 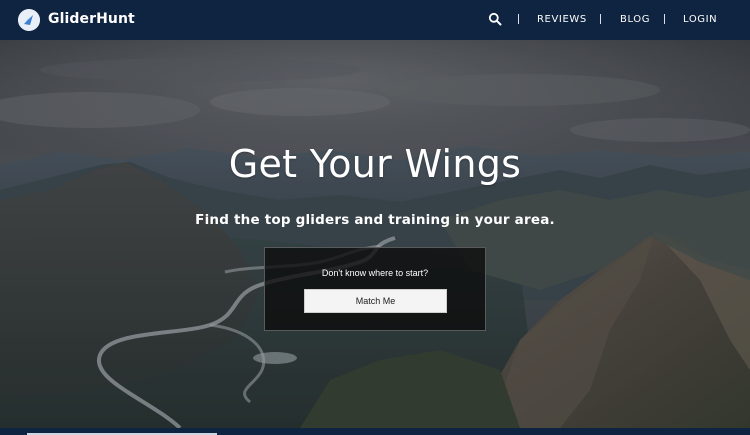 What do you see at coordinates (375, 301) in the screenshot?
I see `match-me-button: Match Me` at bounding box center [375, 301].